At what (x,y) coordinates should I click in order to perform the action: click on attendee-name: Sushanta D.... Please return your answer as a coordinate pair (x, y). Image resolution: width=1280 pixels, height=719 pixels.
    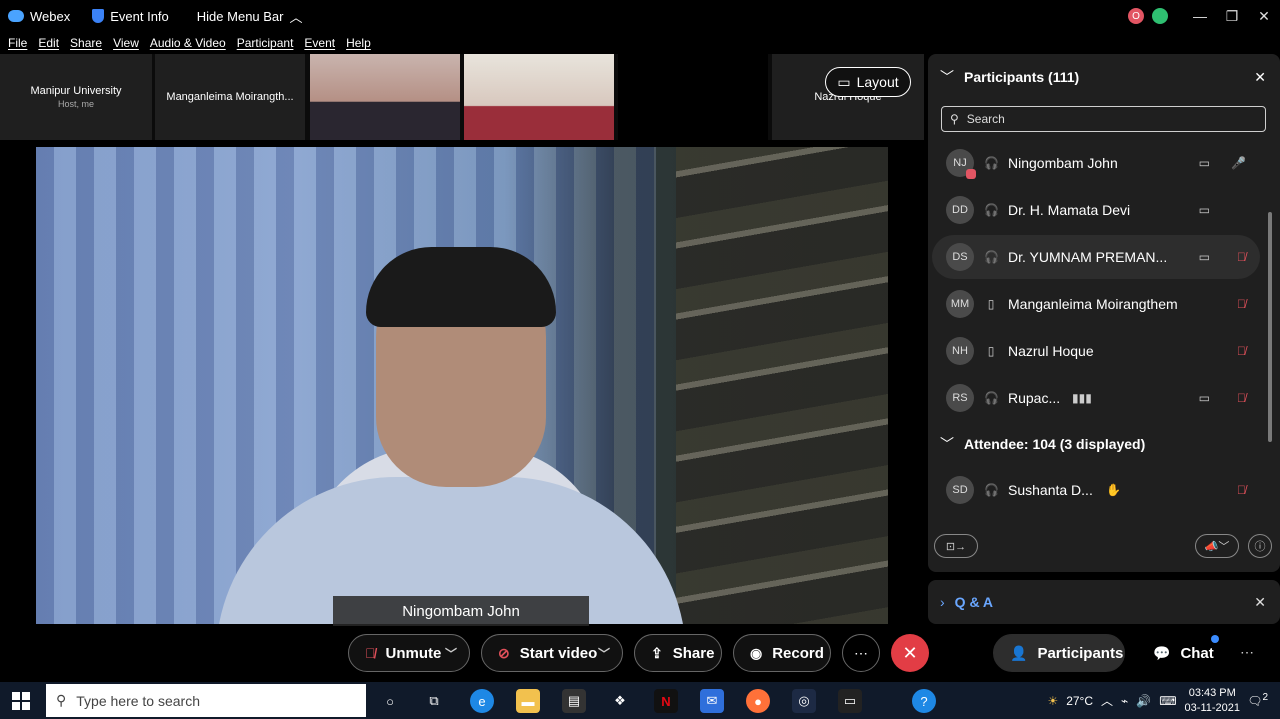
    Looking at the image, I should click on (1050, 490).